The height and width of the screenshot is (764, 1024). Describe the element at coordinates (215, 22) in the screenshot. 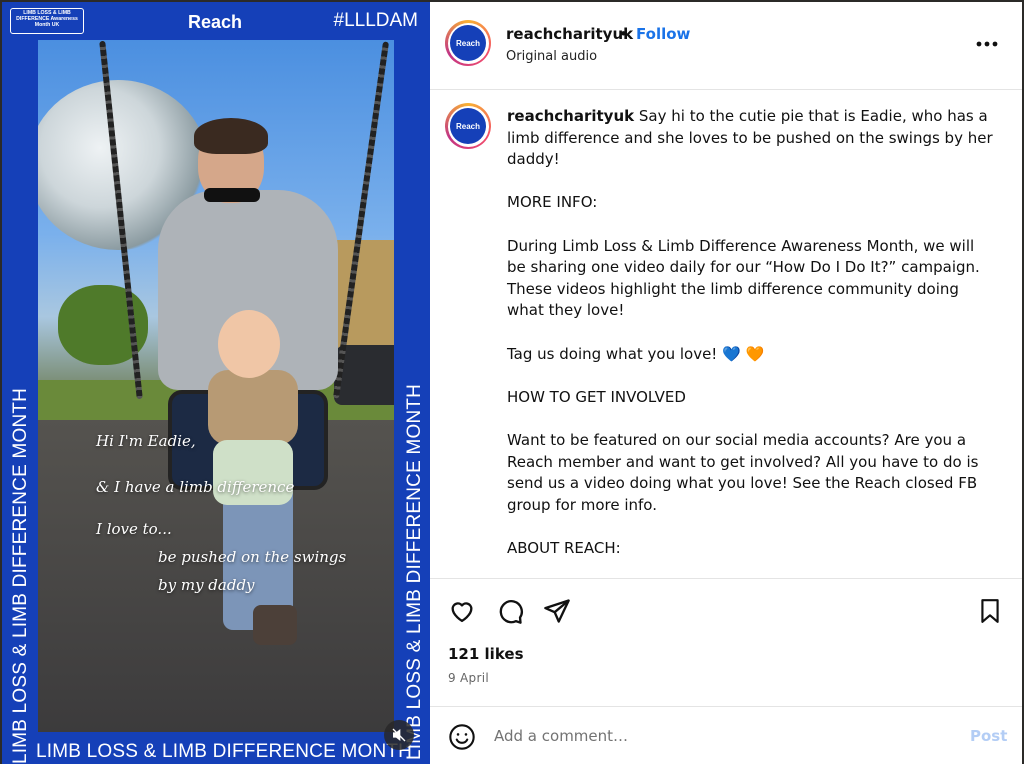

I see `reach-logo: Reach` at that location.